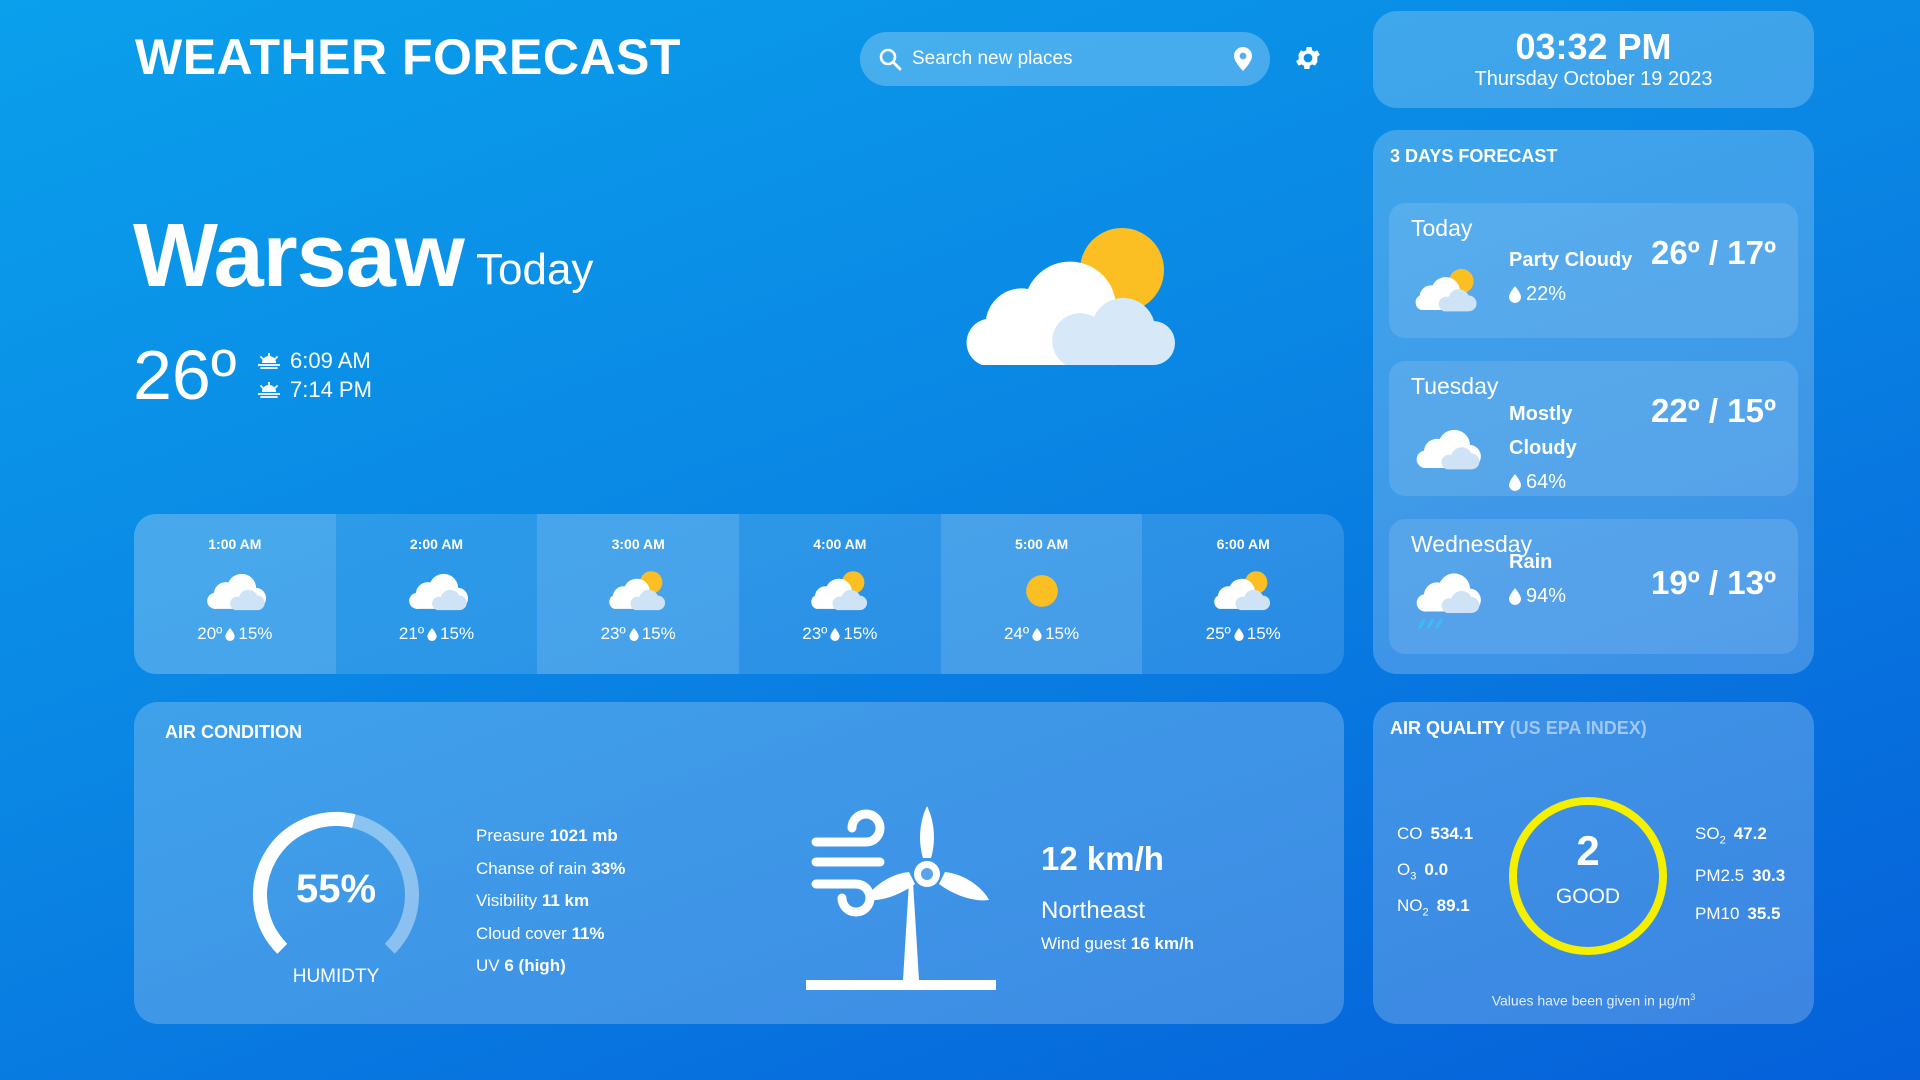 The width and height of the screenshot is (1920, 1080). I want to click on hour-time: 3:00 AM, so click(638, 544).